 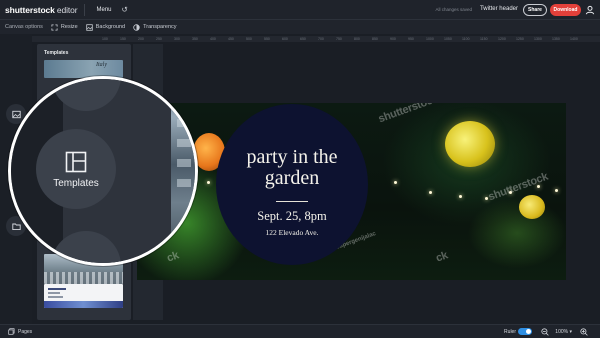 I want to click on ruler-tick-label: 650, so click(x=303, y=39).